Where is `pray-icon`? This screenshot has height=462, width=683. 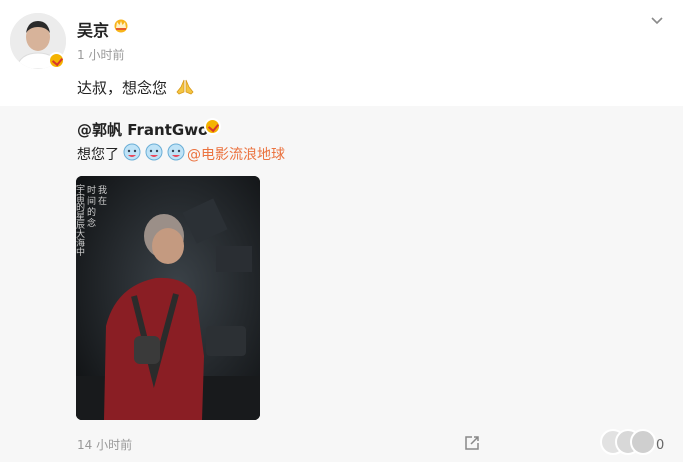
pray-icon is located at coordinates (185, 87).